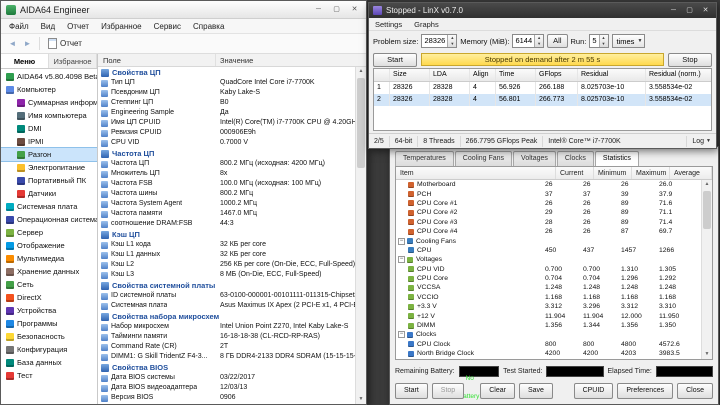 The width and height of the screenshot is (720, 405). Describe the element at coordinates (49, 102) in the screenshot. I see `tree-item-summary: Суммарная информация` at that location.